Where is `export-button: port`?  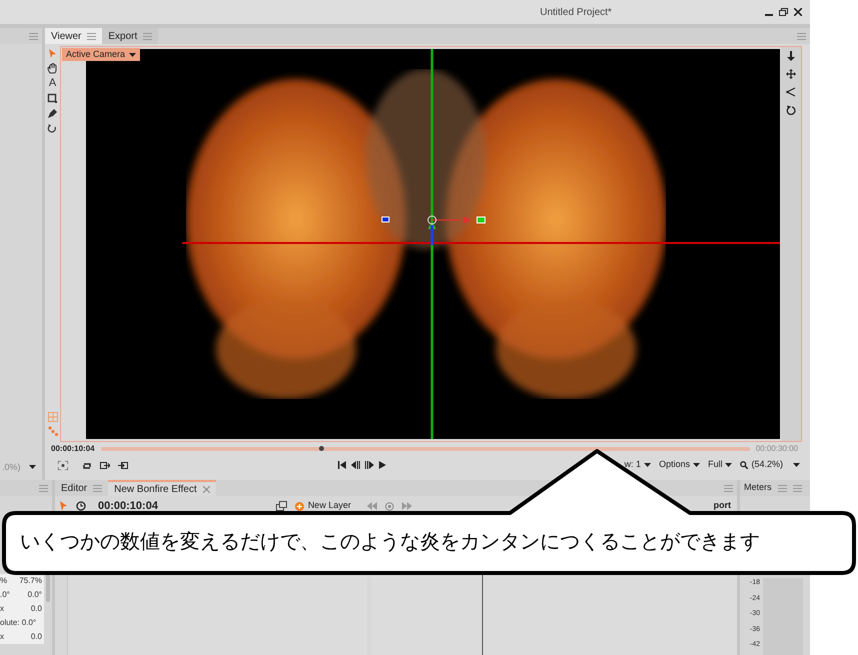 export-button: port is located at coordinates (725, 506).